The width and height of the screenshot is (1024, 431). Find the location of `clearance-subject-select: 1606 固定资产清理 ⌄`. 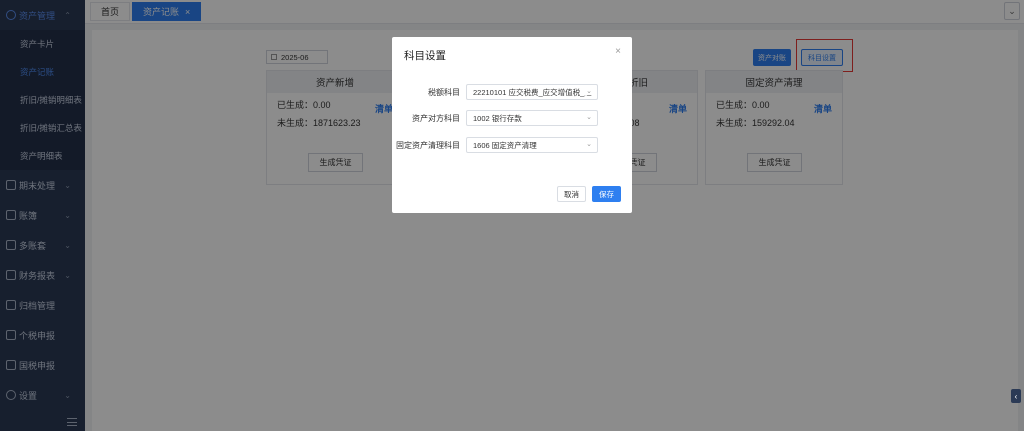

clearance-subject-select: 1606 固定资产清理 ⌄ is located at coordinates (532, 145).